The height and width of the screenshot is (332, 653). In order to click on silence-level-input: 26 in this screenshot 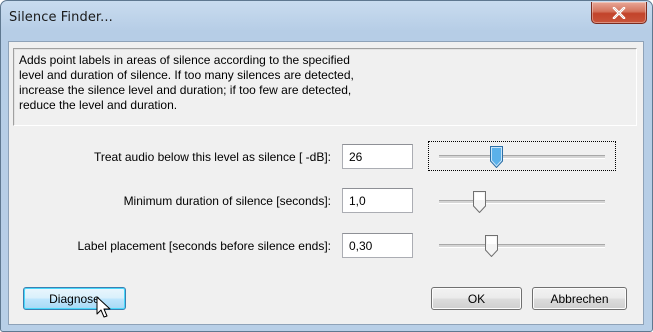, I will do `click(377, 156)`.